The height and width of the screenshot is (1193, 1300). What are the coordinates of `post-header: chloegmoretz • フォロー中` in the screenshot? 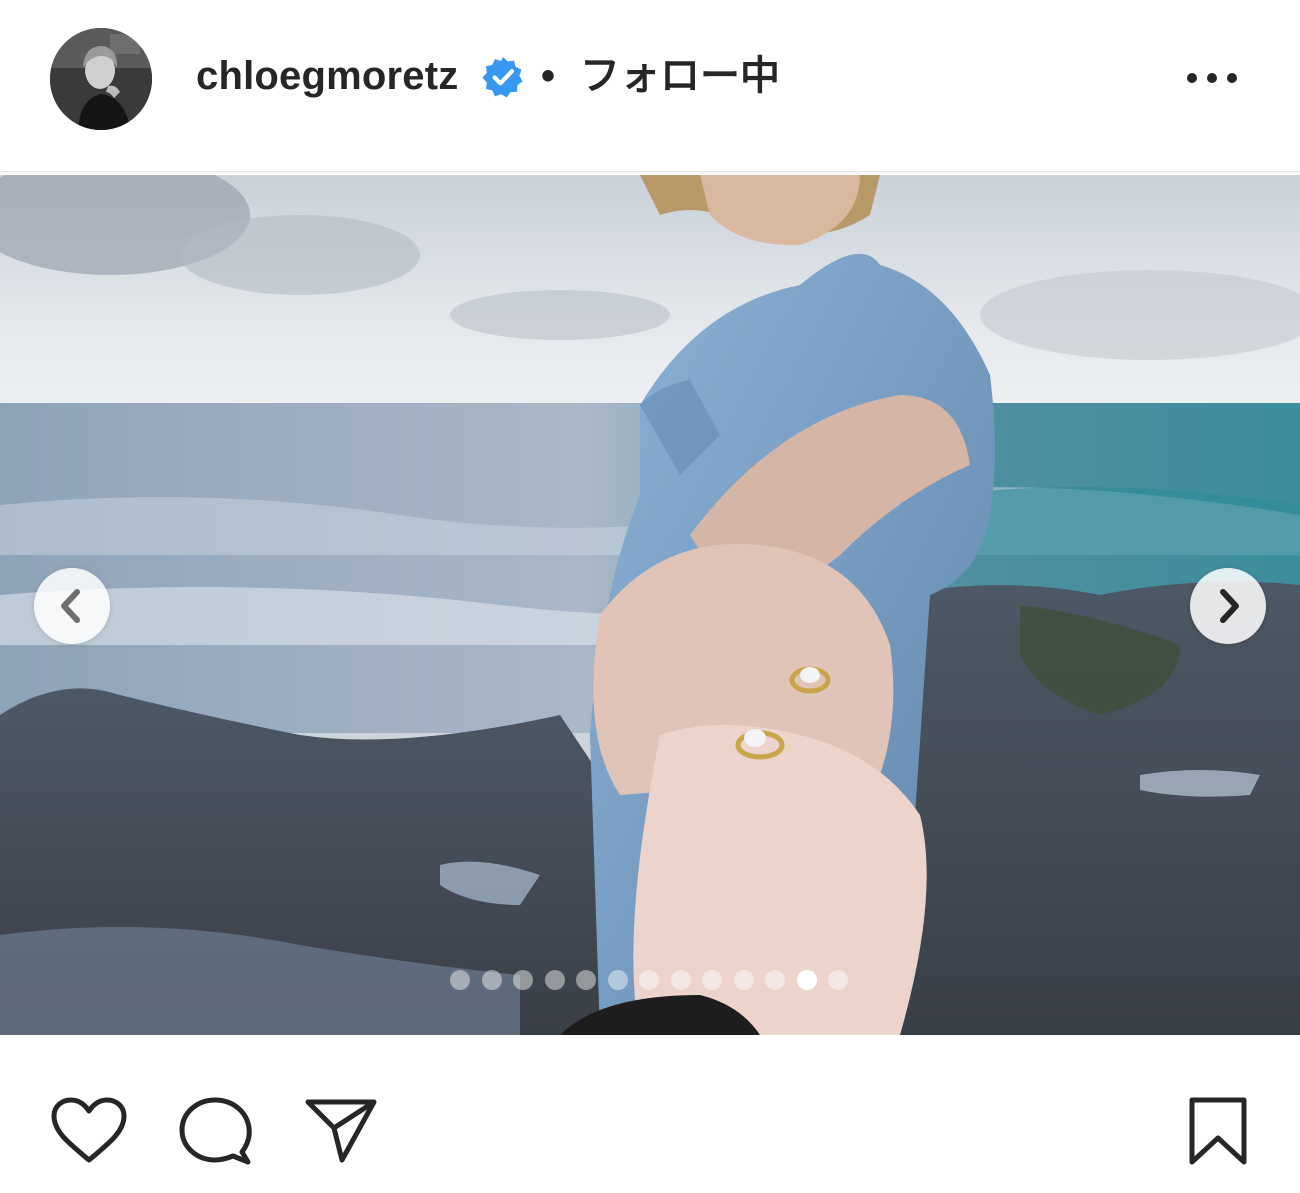 It's located at (650, 86).